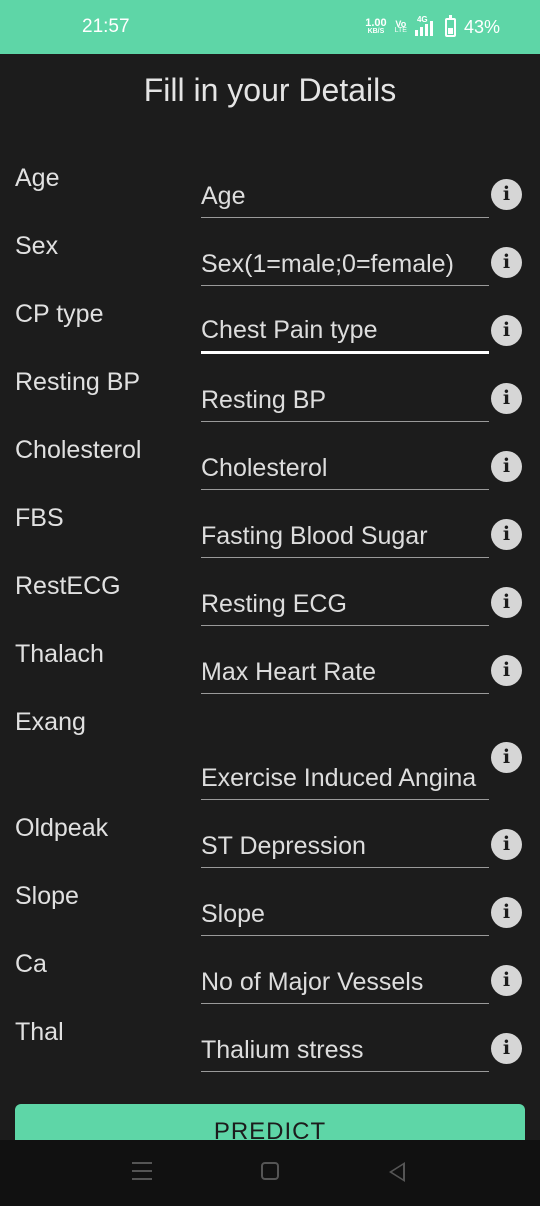 The width and height of the screenshot is (540, 1206). I want to click on field-input: Cholesterol, so click(345, 470).